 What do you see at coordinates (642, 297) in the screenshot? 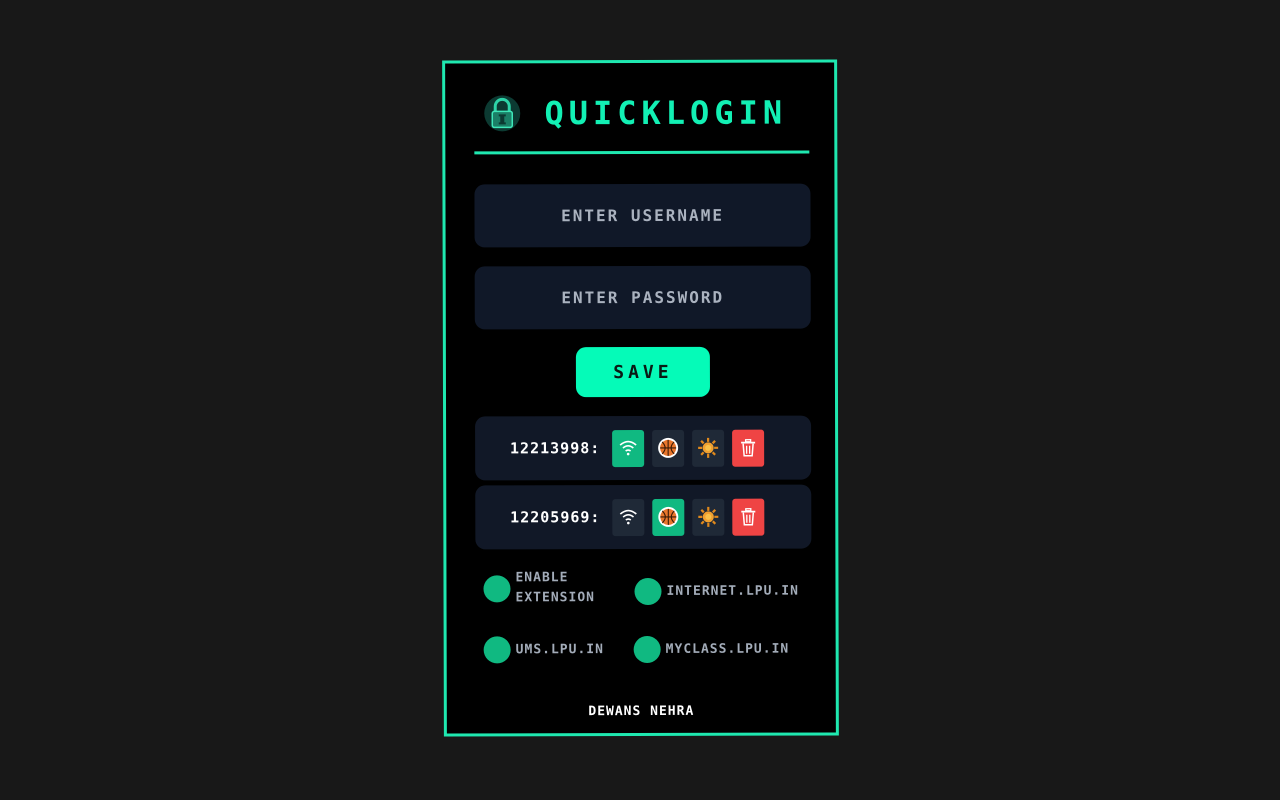
I see `password-input` at bounding box center [642, 297].